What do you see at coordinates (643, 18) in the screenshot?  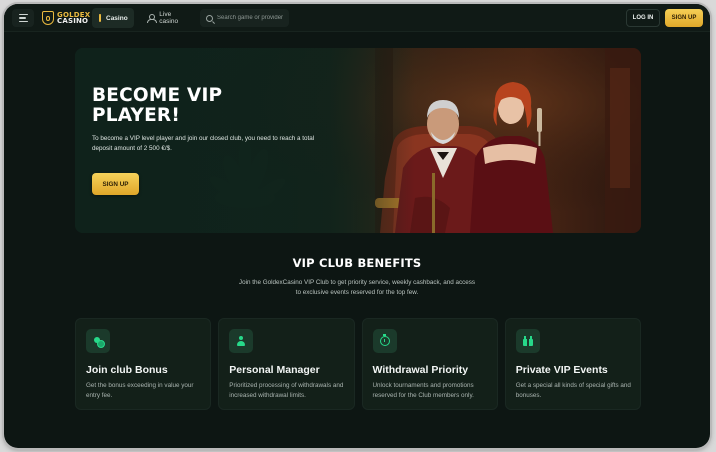 I see `login-button: LOG IN` at bounding box center [643, 18].